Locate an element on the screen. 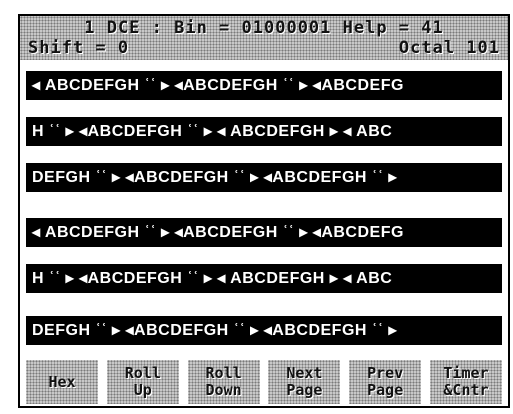 This screenshot has width=513, height=414. timer-cntr-softkey: Timer &Cntr is located at coordinates (465, 382).